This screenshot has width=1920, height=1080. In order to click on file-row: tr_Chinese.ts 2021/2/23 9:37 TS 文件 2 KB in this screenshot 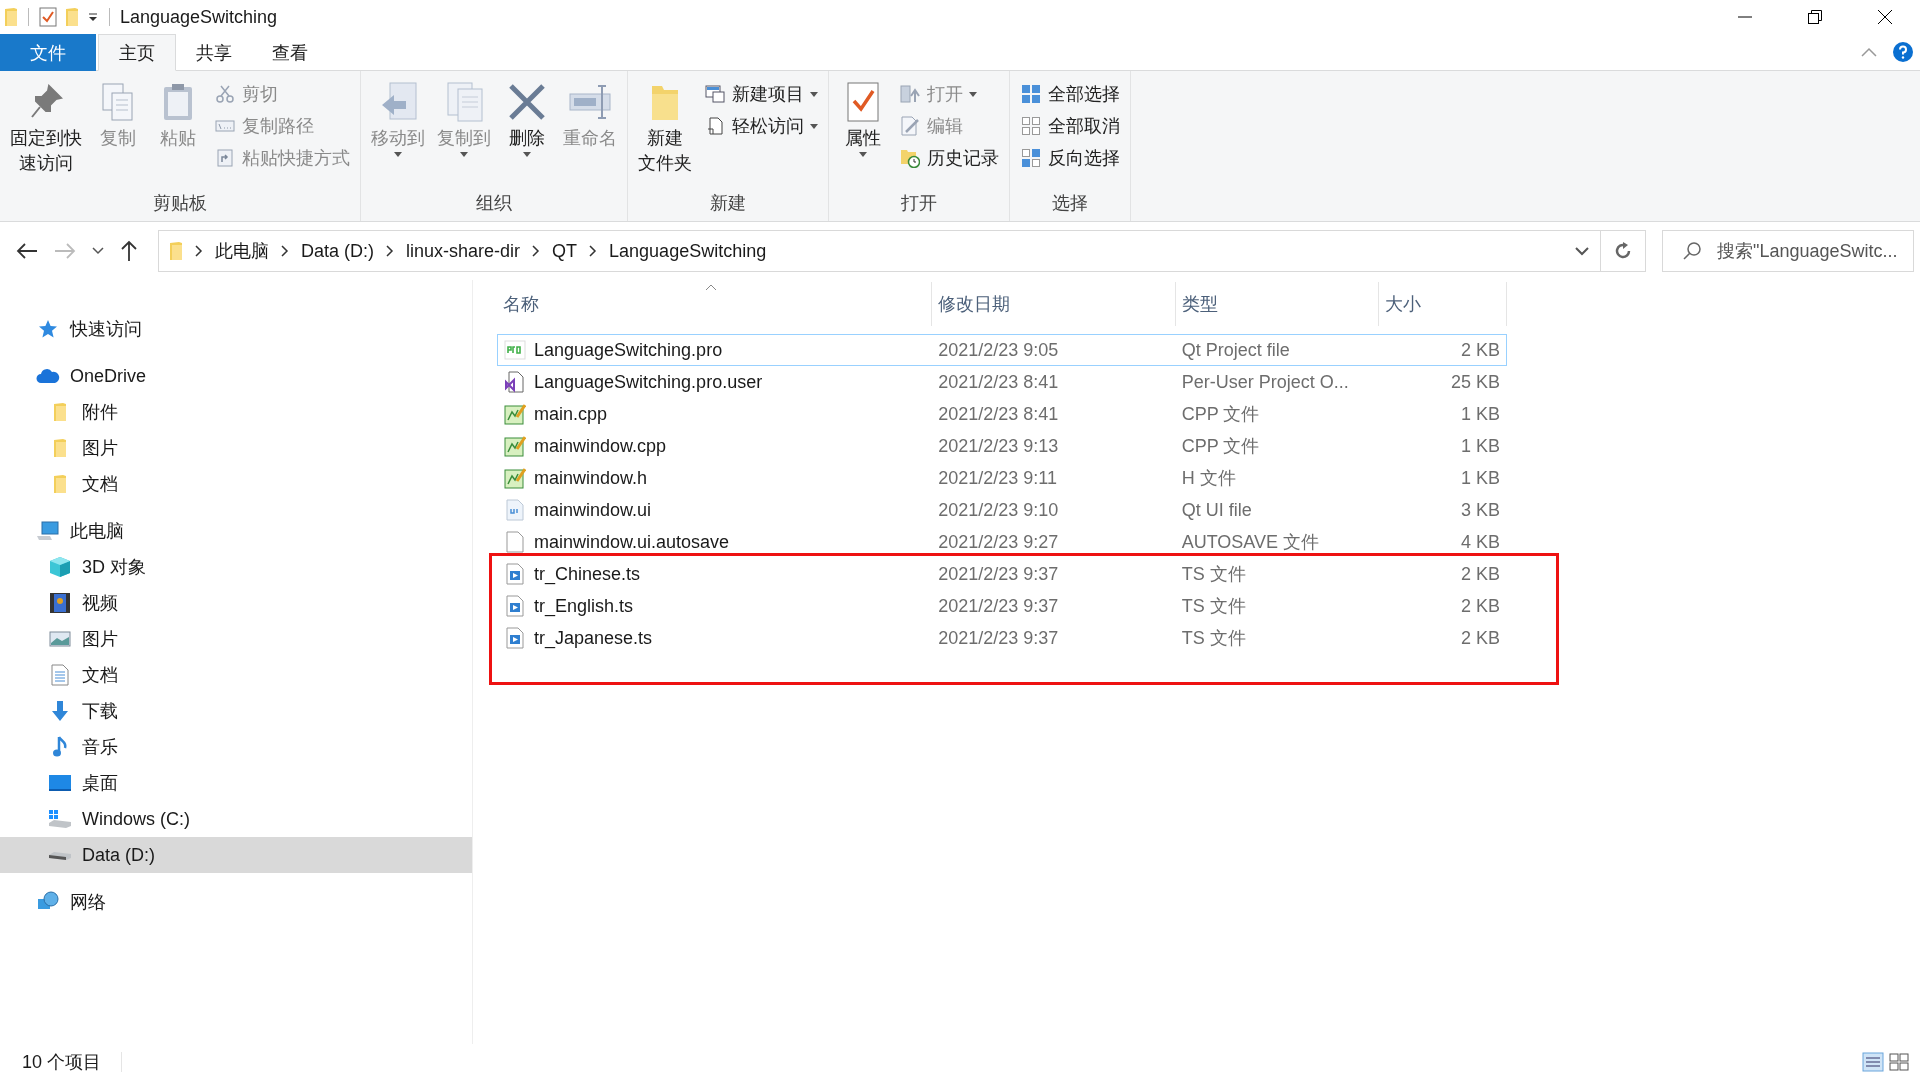, I will do `click(1024, 571)`.